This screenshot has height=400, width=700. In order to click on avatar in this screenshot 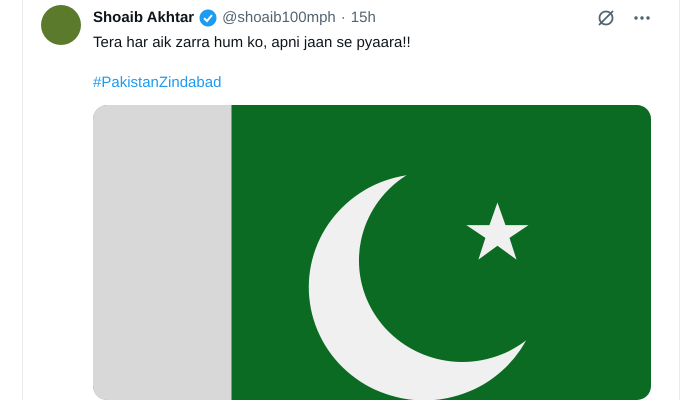, I will do `click(61, 25)`.